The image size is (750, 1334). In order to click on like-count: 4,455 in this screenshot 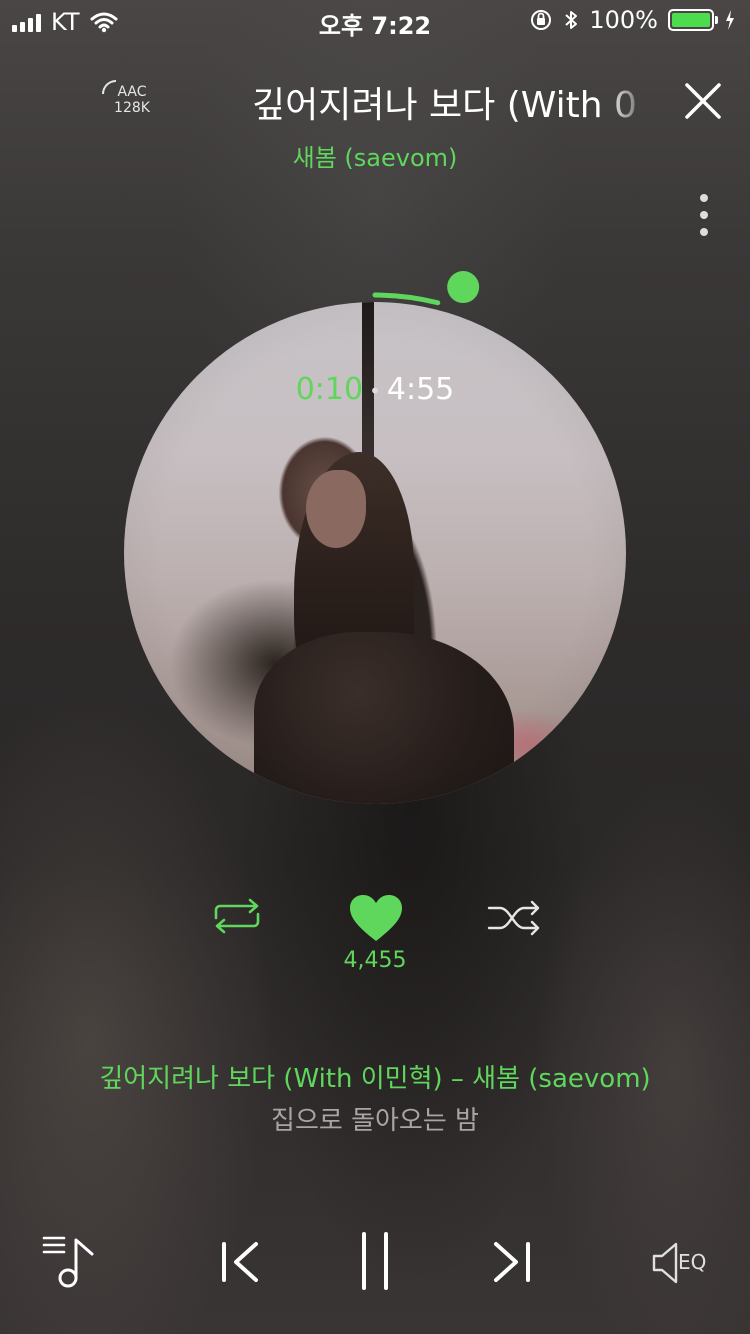, I will do `click(375, 960)`.